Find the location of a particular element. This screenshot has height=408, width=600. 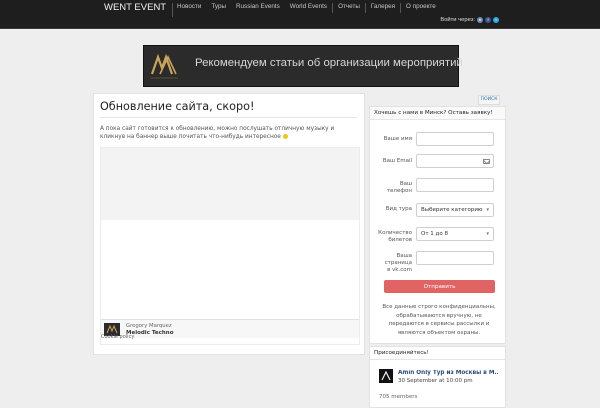

email-label: Ваш Email is located at coordinates (397, 161).